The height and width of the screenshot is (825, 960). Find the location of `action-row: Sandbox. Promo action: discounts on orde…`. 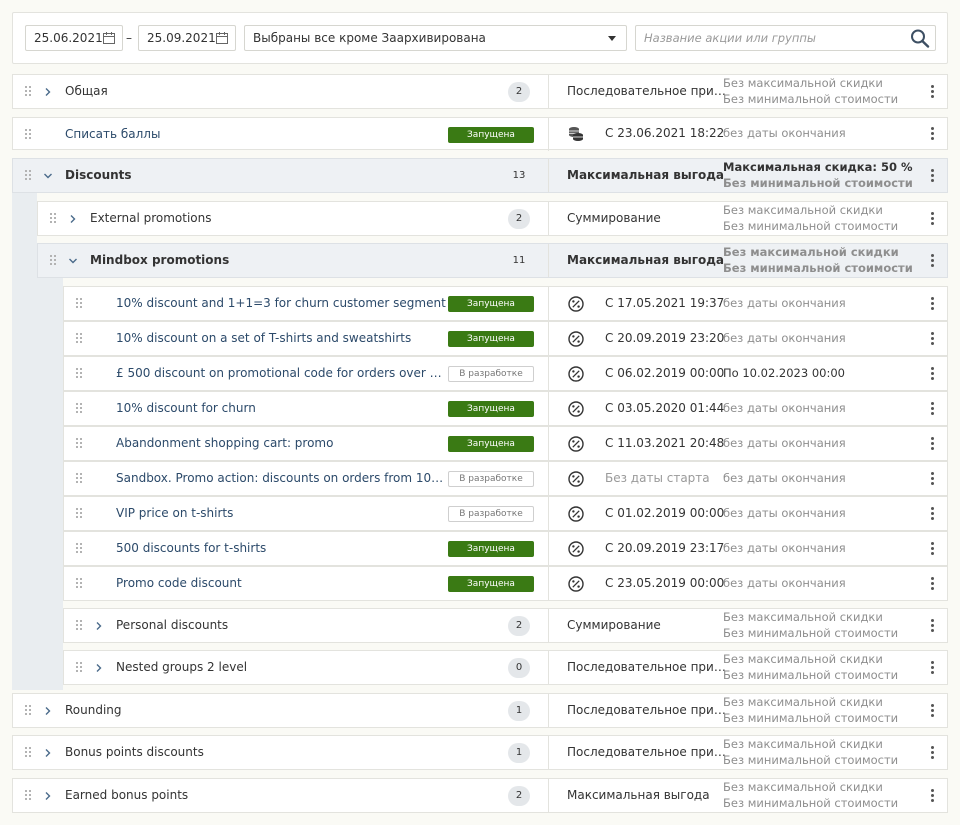

action-row: Sandbox. Promo action: discounts on orde… is located at coordinates (505, 478).